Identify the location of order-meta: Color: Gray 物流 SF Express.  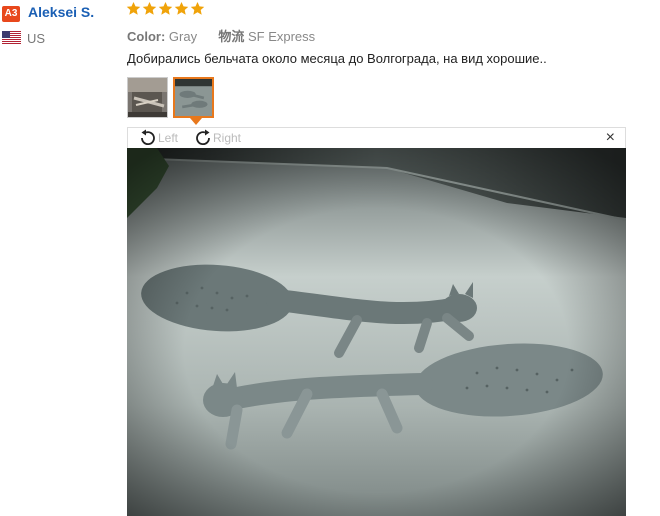
(221, 35).